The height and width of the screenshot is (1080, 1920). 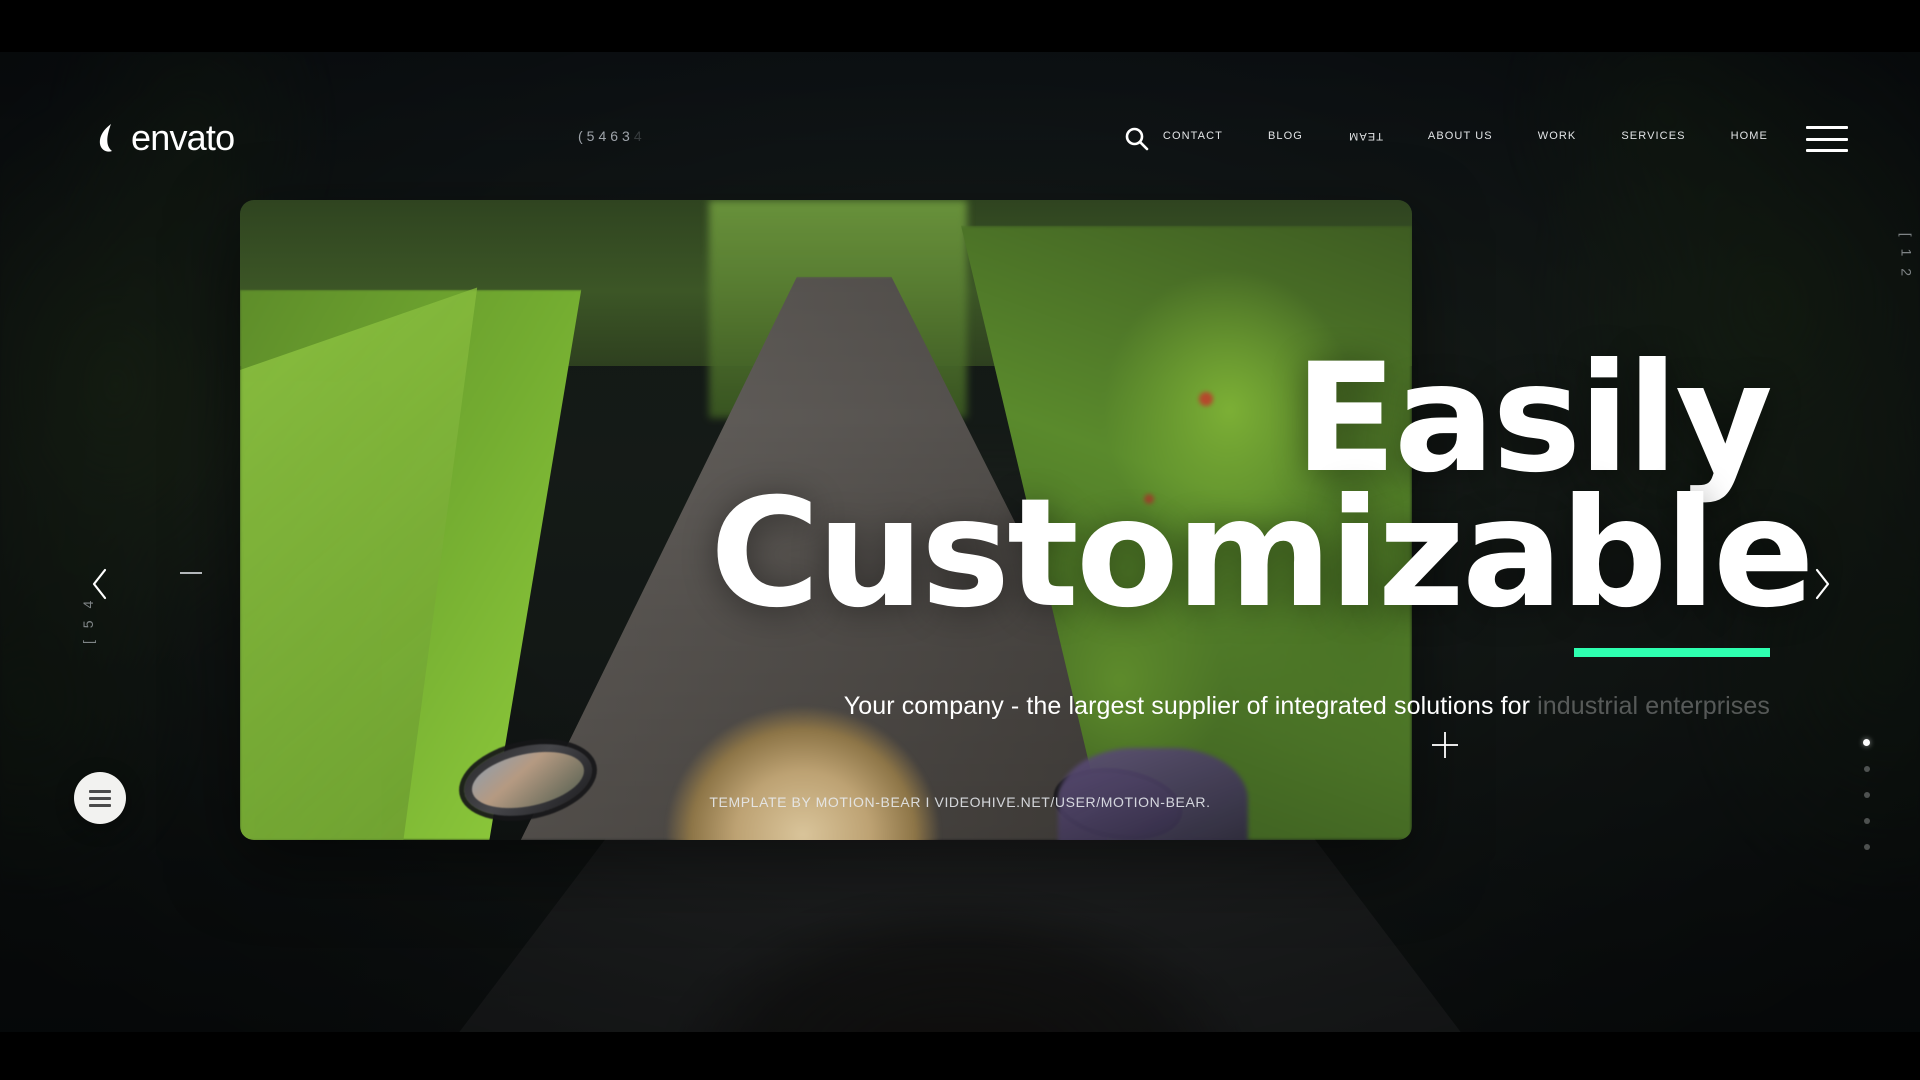 What do you see at coordinates (606, 136) in the screenshot?
I see `frame-counter-value: (5463` at bounding box center [606, 136].